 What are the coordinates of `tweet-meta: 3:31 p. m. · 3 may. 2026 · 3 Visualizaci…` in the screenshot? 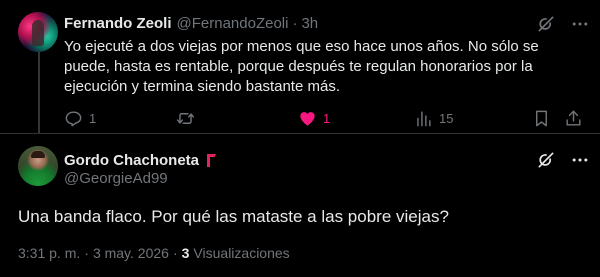 It's located at (154, 253).